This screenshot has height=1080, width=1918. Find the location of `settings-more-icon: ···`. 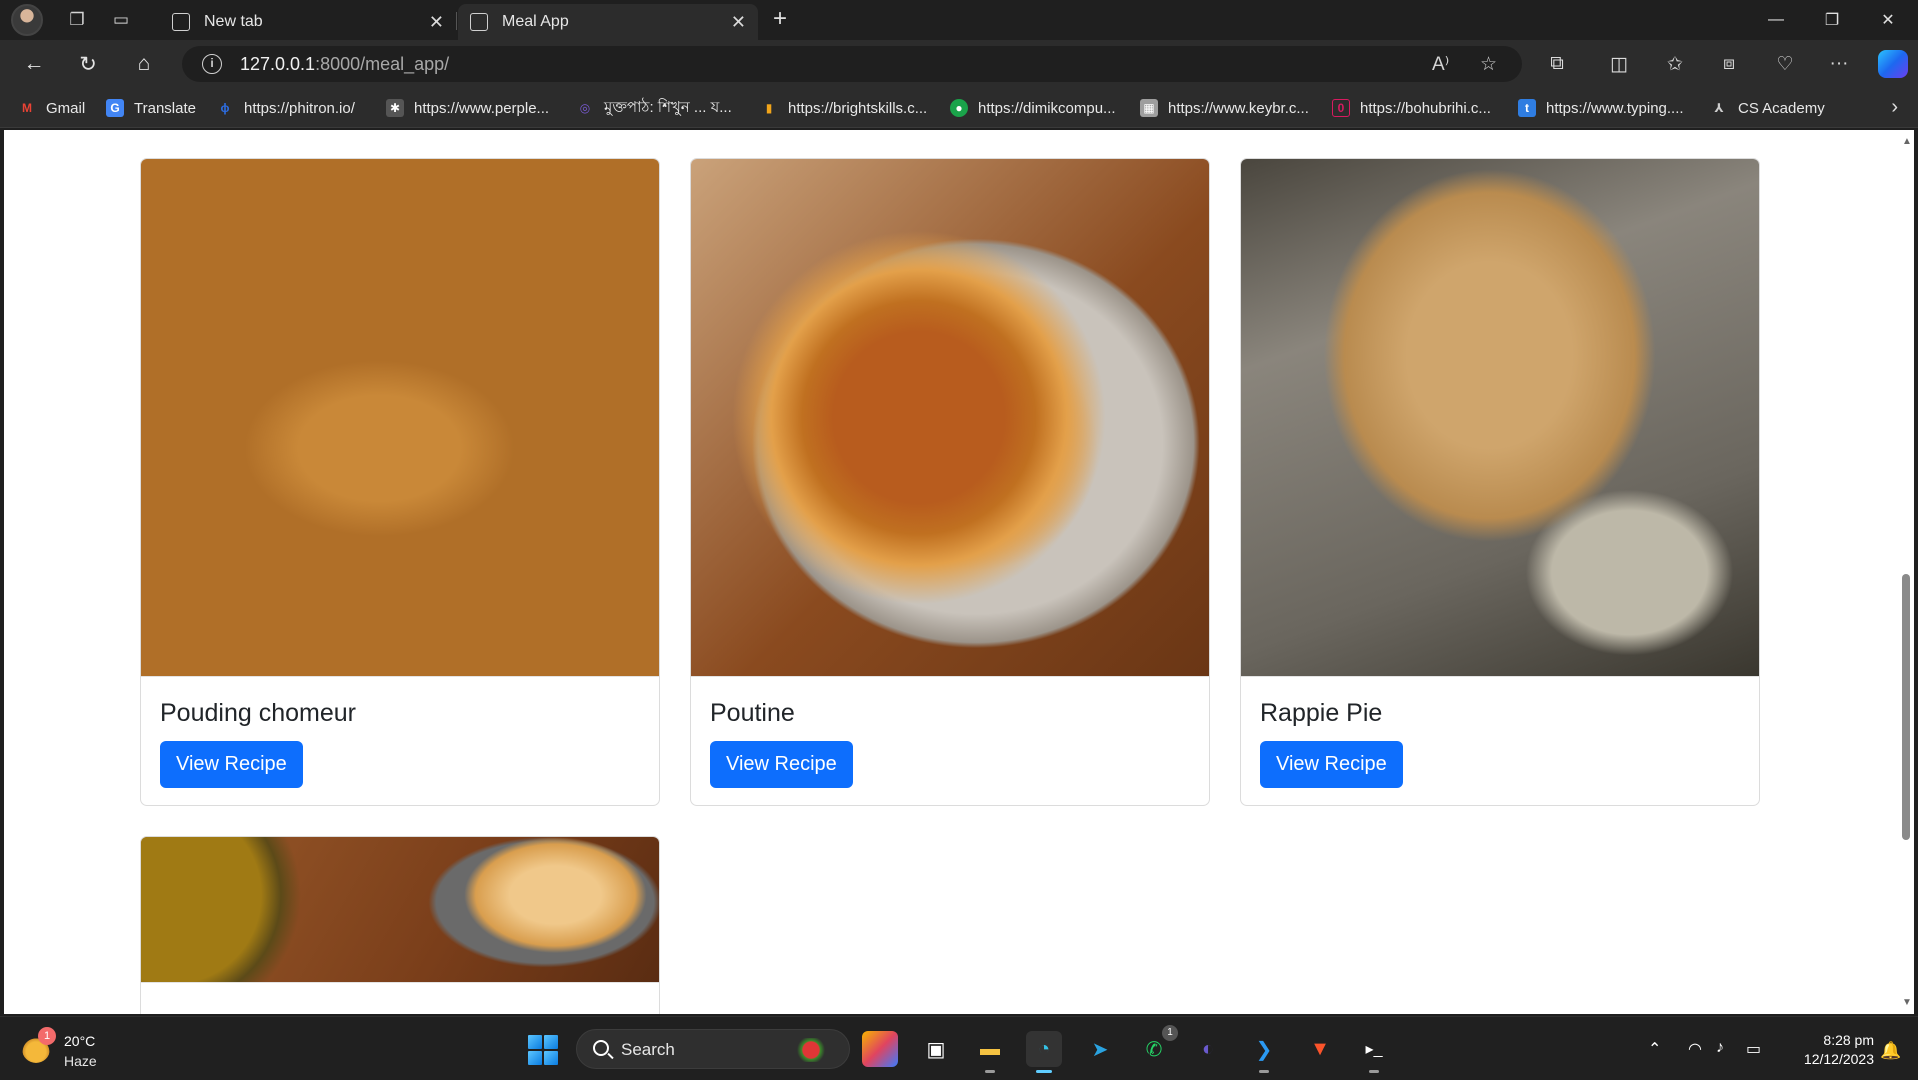

settings-more-icon: ··· is located at coordinates (1839, 64).